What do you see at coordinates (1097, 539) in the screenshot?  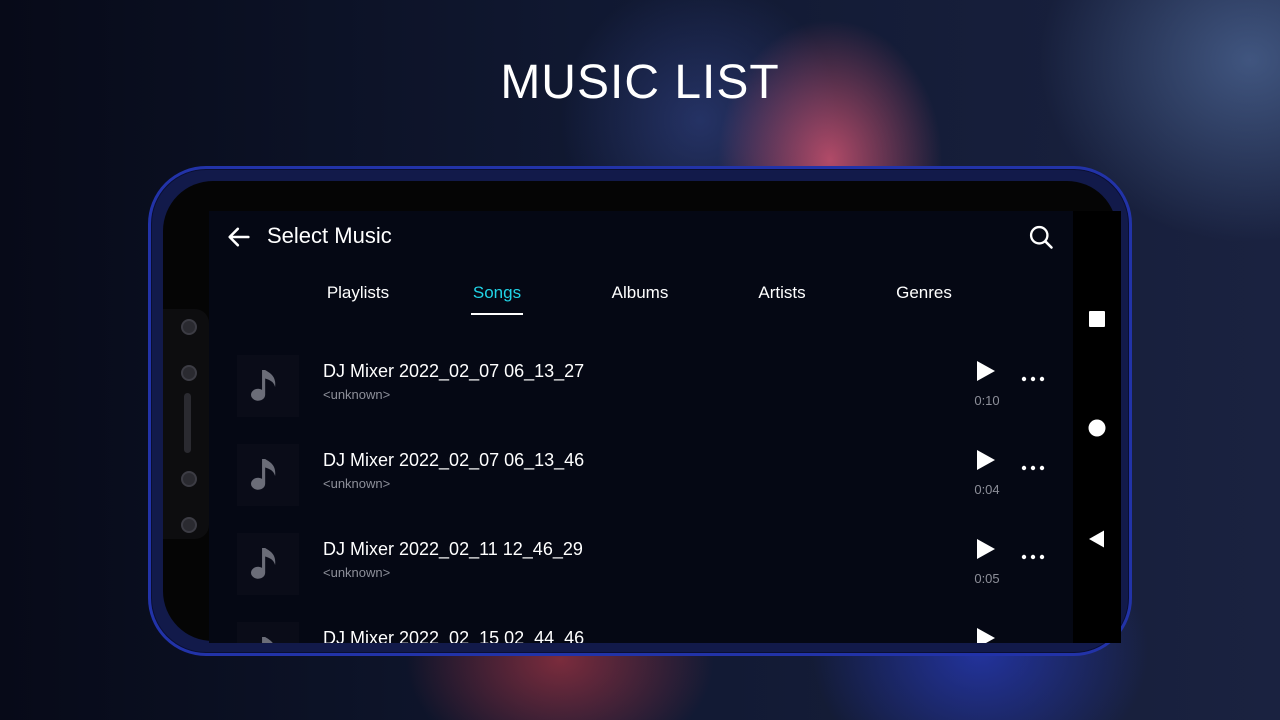 I see `back-triangle-icon` at bounding box center [1097, 539].